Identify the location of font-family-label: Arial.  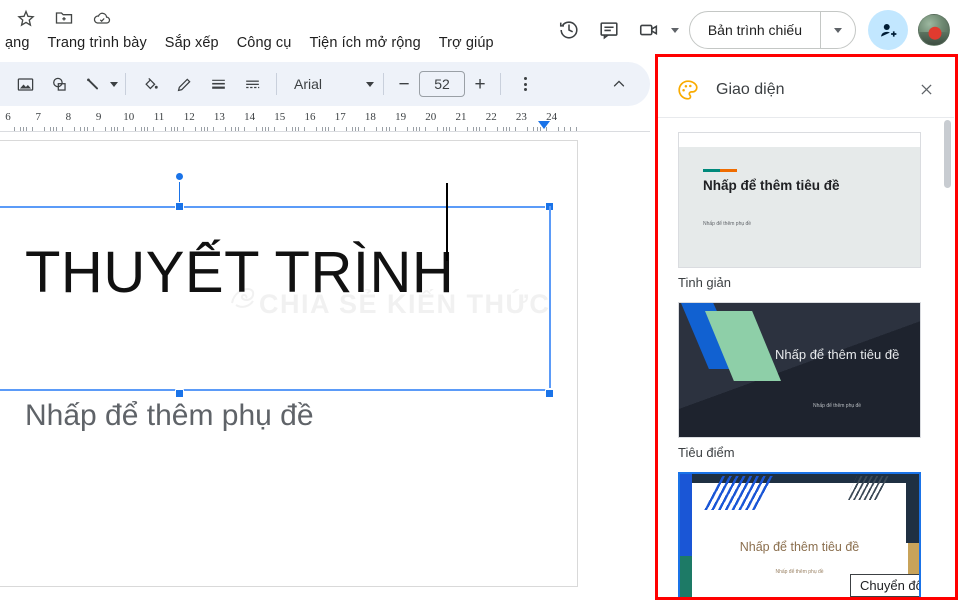
(308, 84).